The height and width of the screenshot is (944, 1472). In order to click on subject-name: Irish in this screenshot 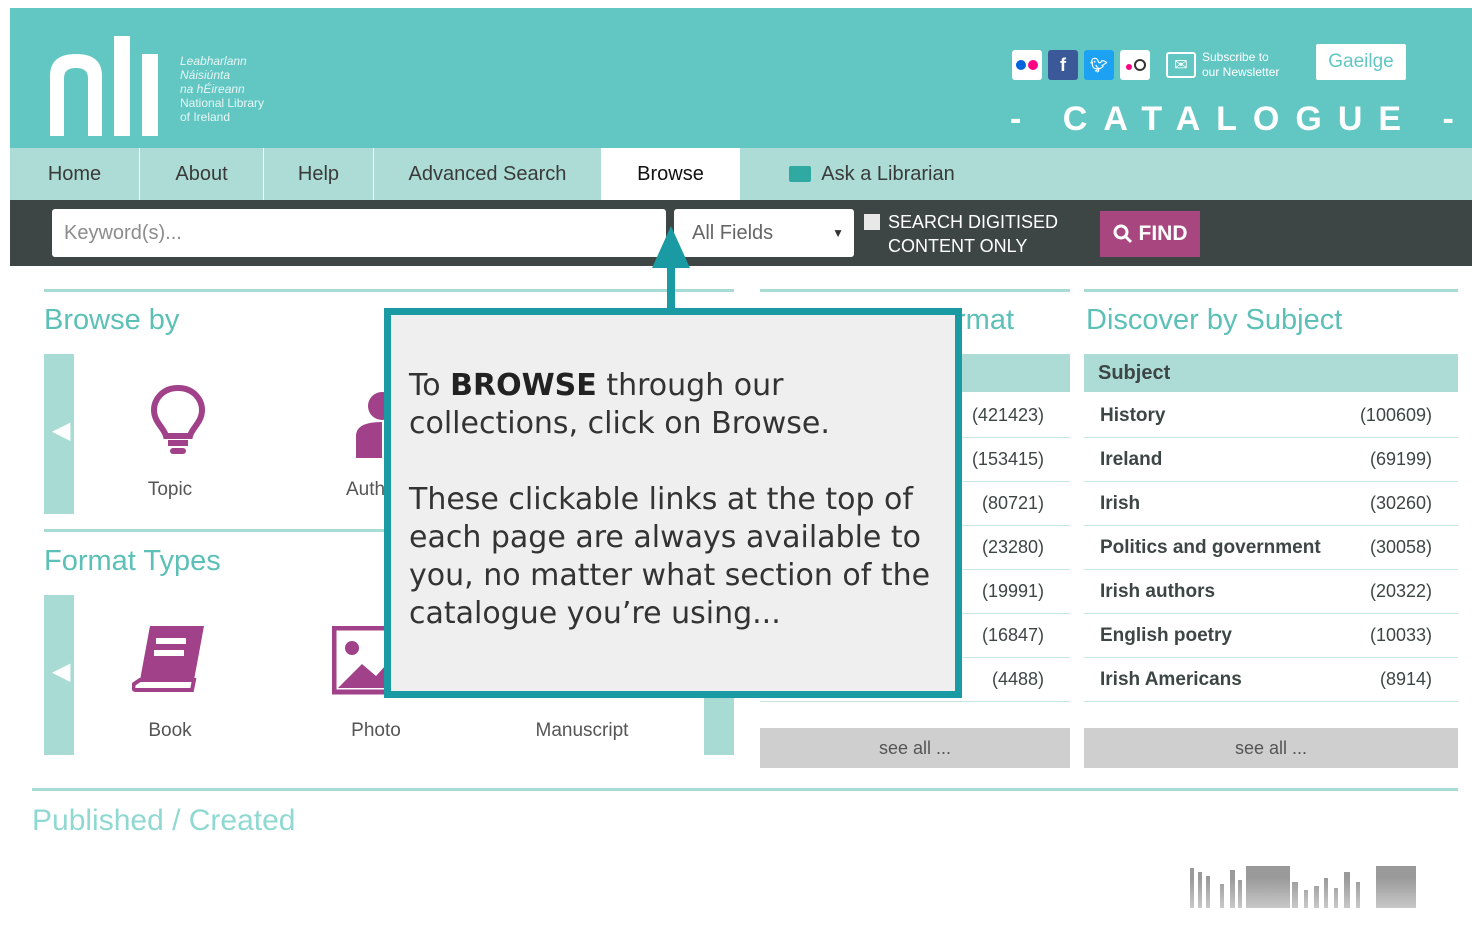, I will do `click(1120, 504)`.